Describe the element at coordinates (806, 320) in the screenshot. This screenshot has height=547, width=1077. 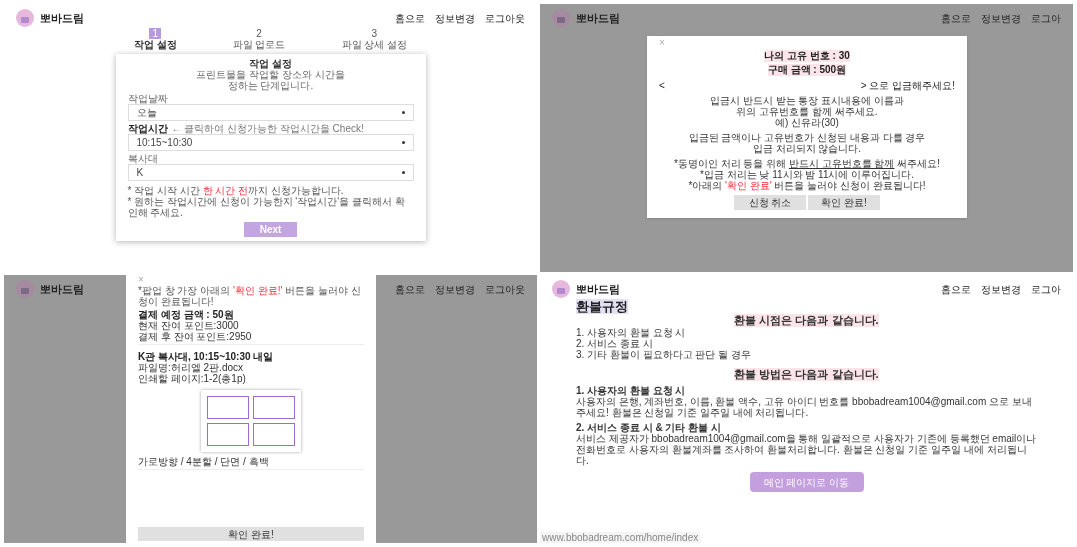
I see `section-heading: 환불 시점은 다음과 같습니다.` at that location.